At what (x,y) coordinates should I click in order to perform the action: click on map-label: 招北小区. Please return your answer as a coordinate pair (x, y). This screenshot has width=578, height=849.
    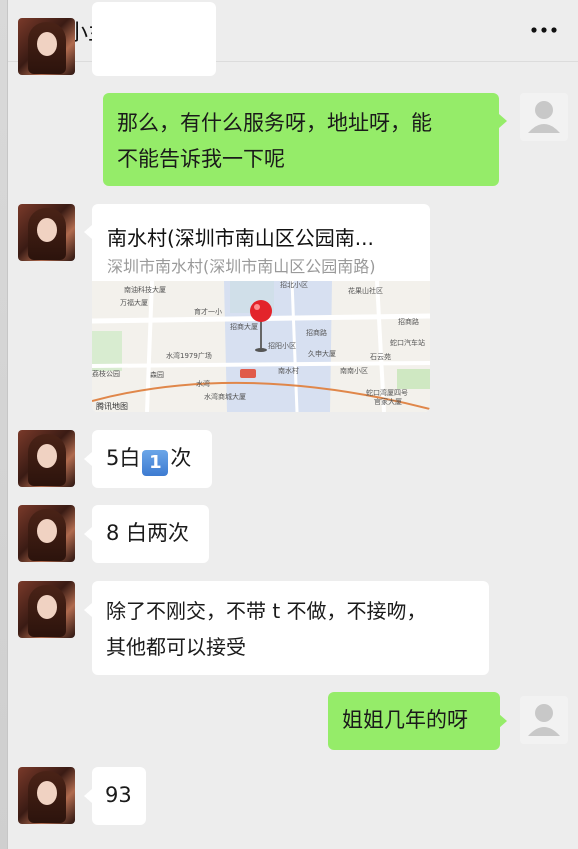
    Looking at the image, I should click on (294, 285).